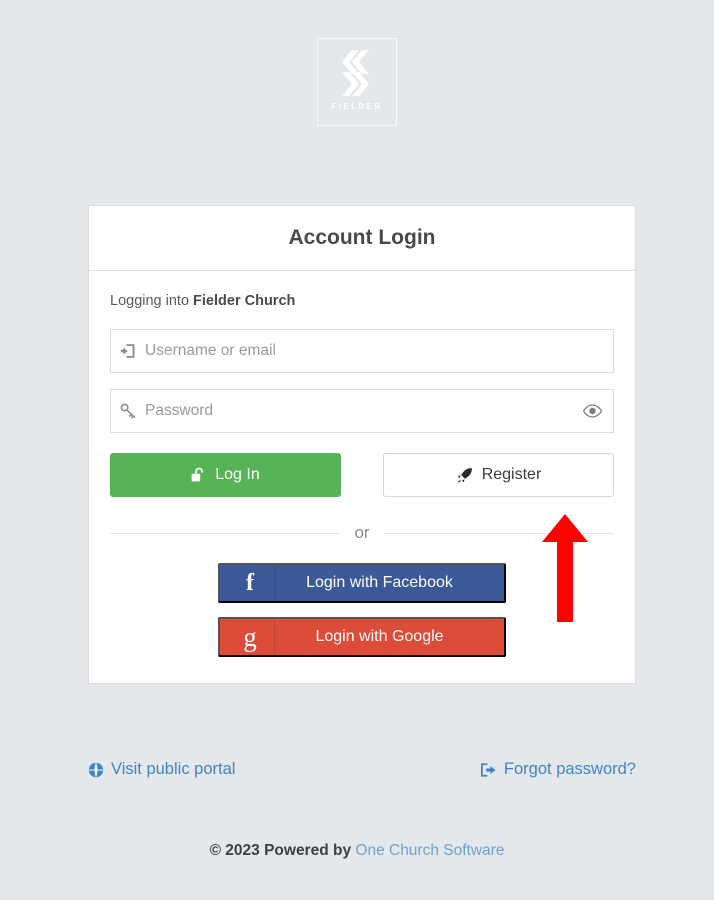  Describe the element at coordinates (197, 474) in the screenshot. I see `unlock-icon` at that location.